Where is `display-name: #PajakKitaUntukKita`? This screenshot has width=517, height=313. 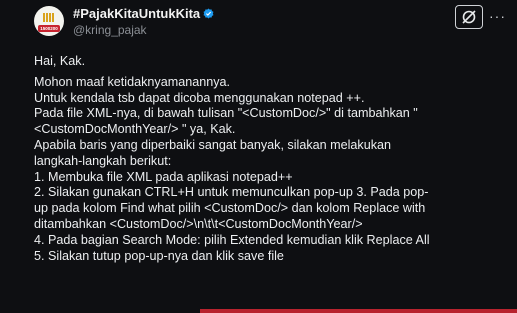
display-name: #PajakKitaUntukKita is located at coordinates (136, 13).